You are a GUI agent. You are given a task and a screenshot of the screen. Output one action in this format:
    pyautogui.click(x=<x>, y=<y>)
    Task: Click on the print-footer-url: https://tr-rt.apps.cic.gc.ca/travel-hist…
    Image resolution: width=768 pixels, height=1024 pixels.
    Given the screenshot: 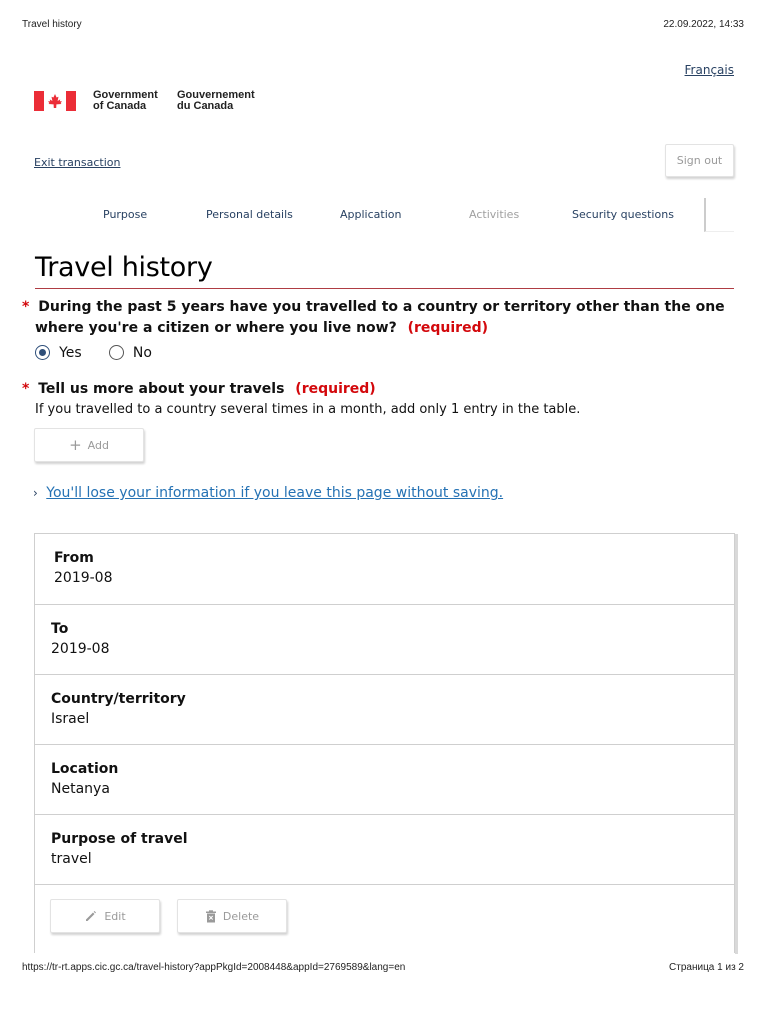 What is the action you would take?
    pyautogui.click(x=214, y=967)
    